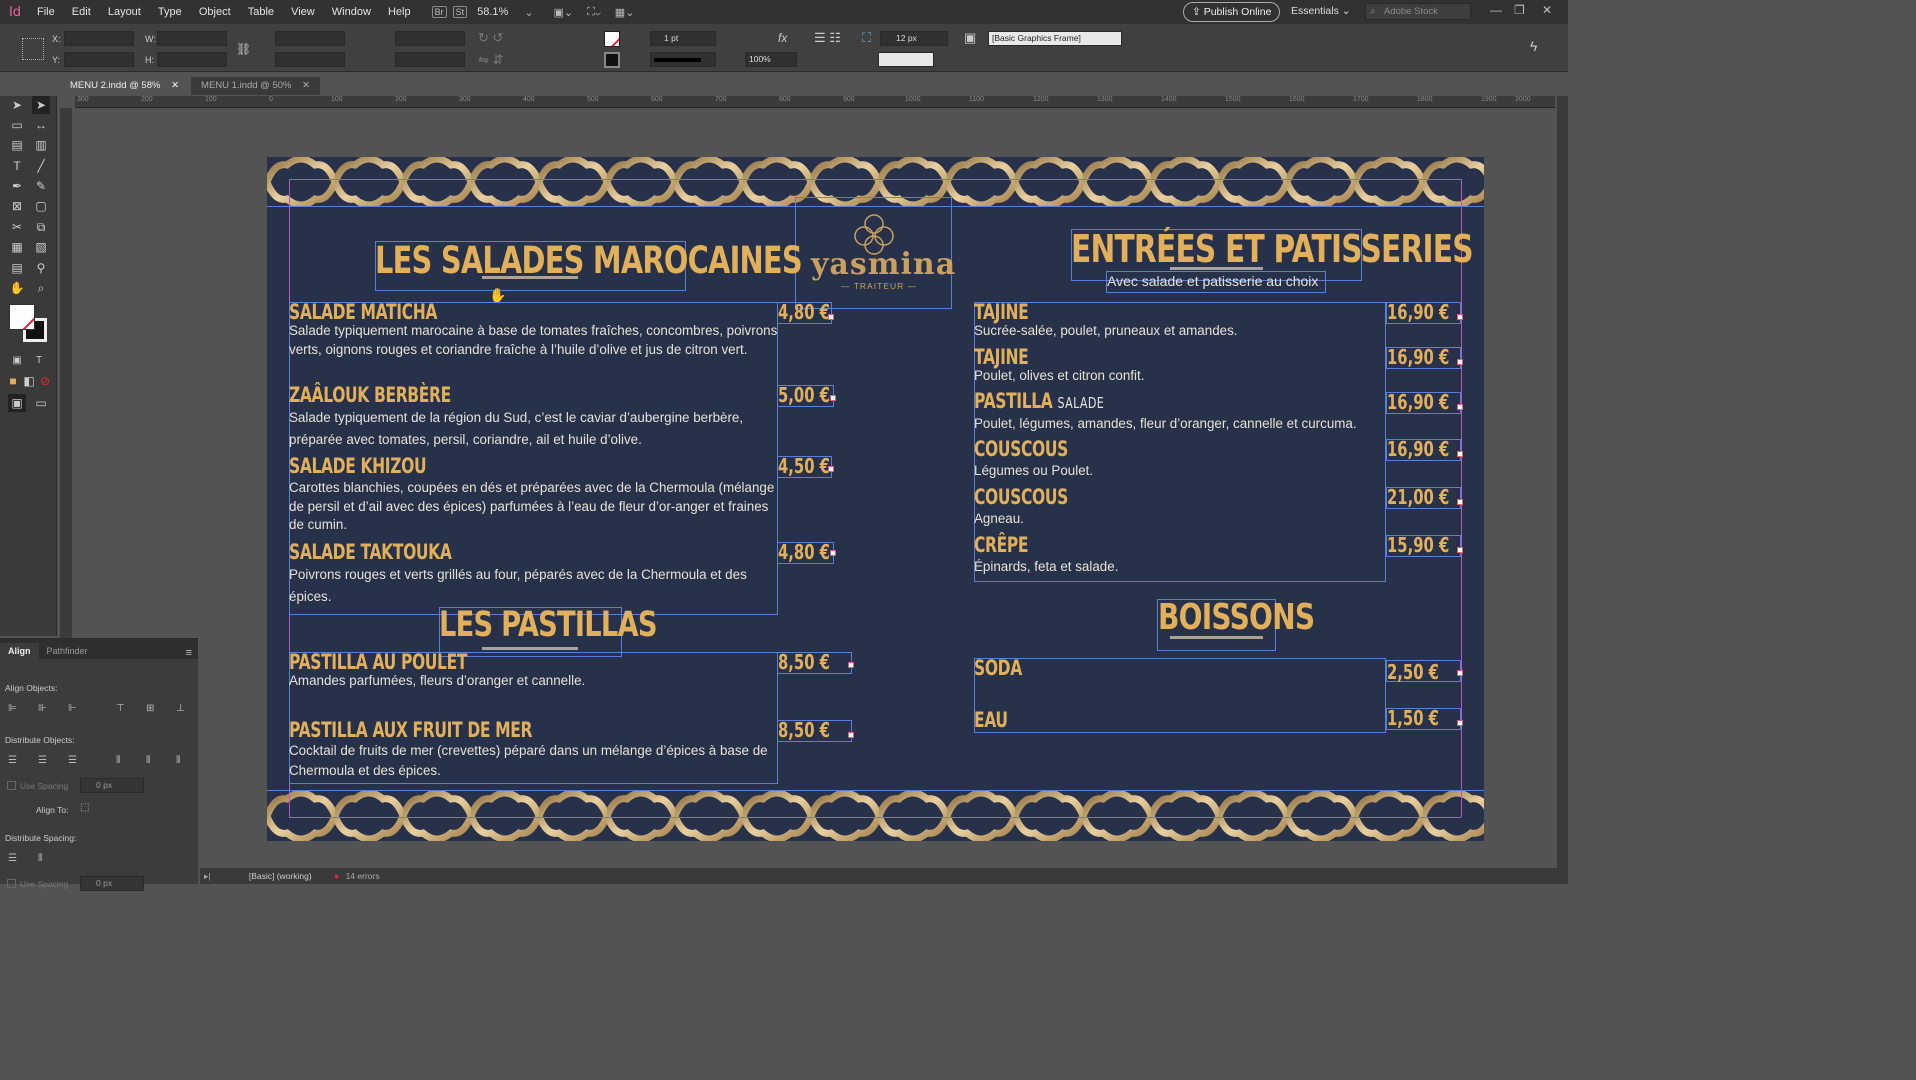 The image size is (1916, 1080). What do you see at coordinates (460, 12) in the screenshot?
I see `stock-button: St` at bounding box center [460, 12].